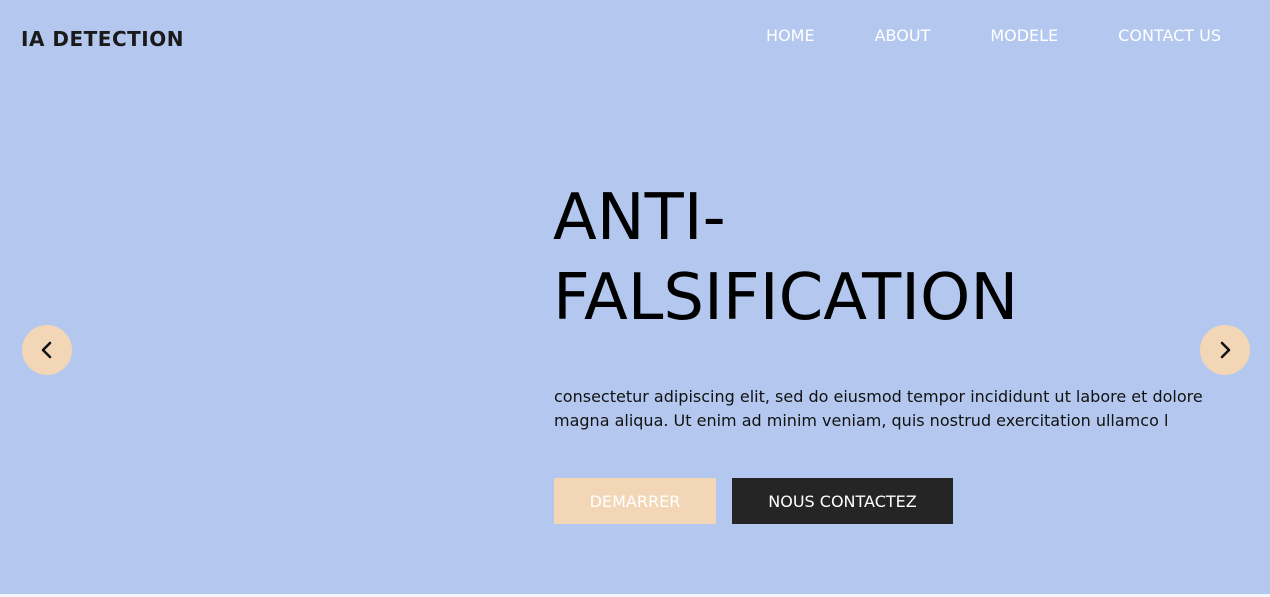  Describe the element at coordinates (639, 218) in the screenshot. I see `hero-title-line-1: ANTI-` at that location.